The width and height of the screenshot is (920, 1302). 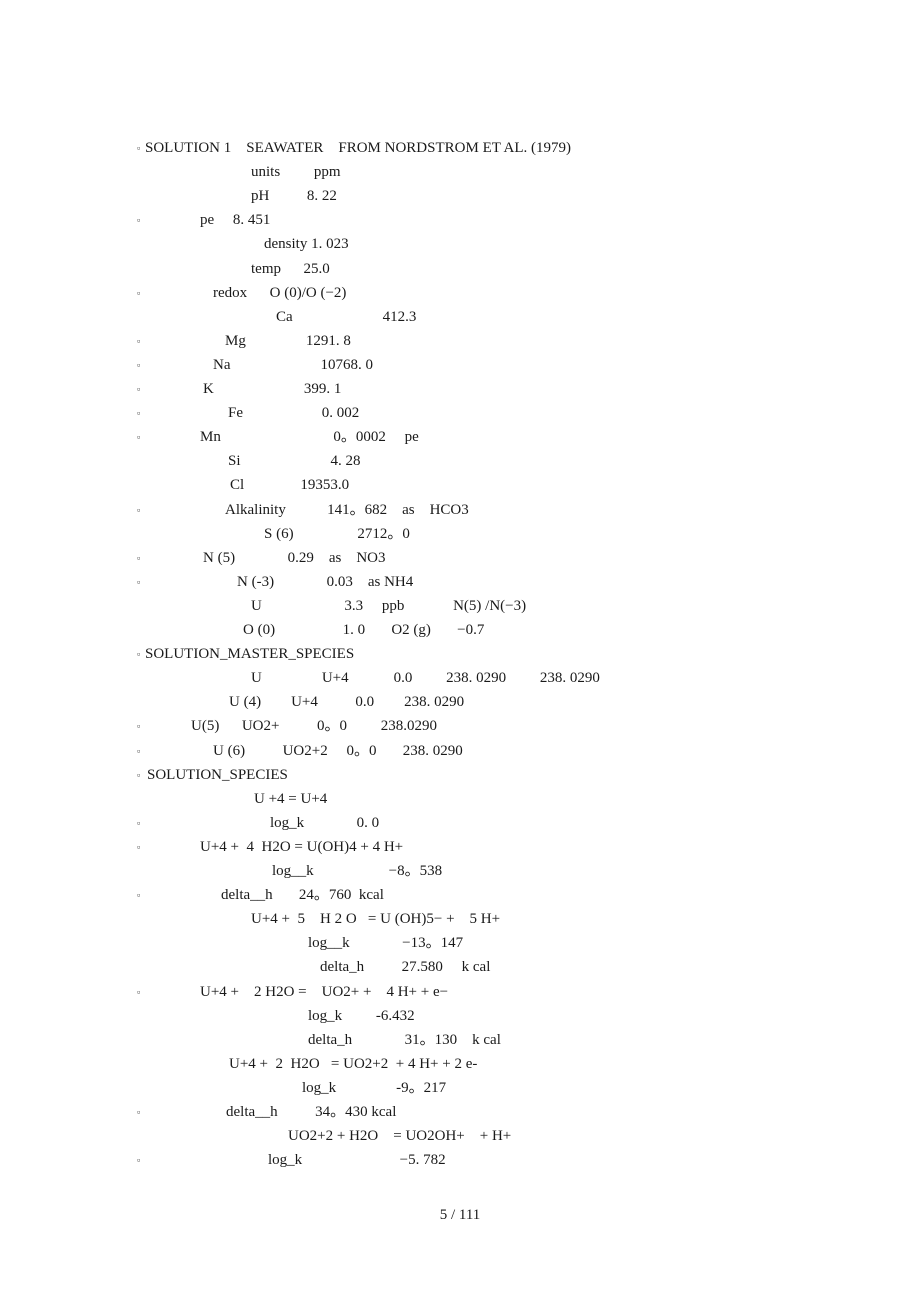 I want to click on document-line: Ca 412.3, so click(x=346, y=316).